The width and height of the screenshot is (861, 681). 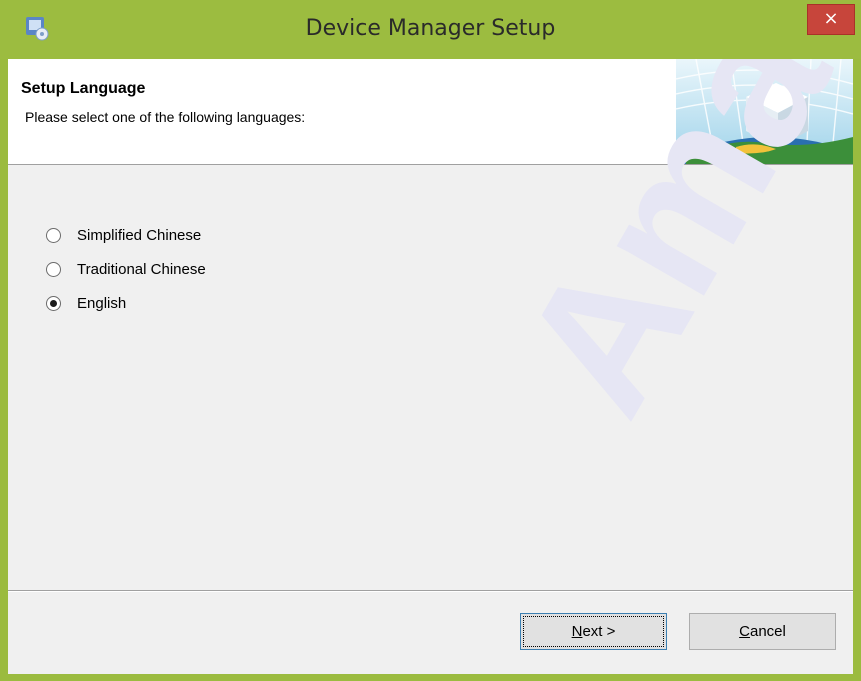 I want to click on option-label: English, so click(x=102, y=303).